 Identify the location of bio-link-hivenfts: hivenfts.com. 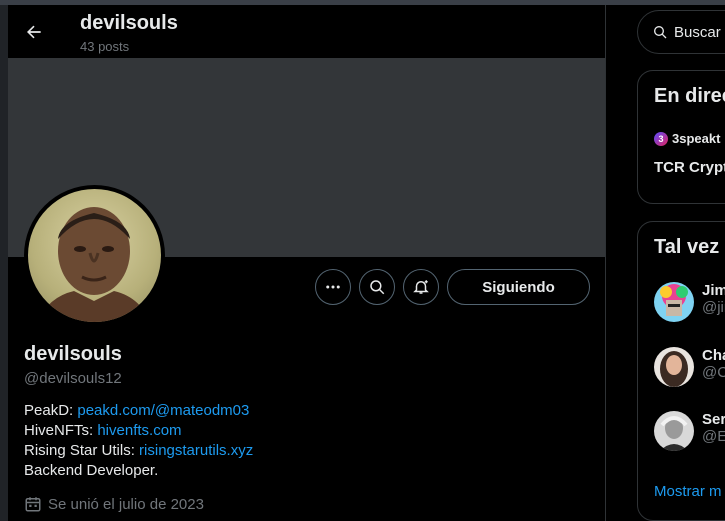
(139, 430).